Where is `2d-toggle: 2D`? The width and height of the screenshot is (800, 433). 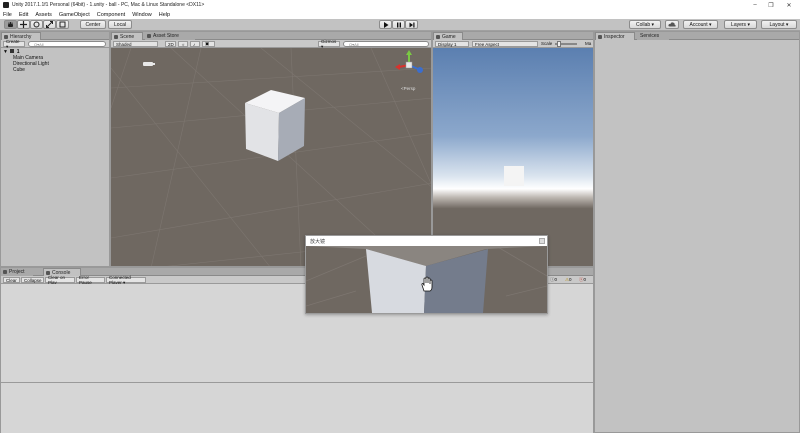 2d-toggle: 2D is located at coordinates (170, 44).